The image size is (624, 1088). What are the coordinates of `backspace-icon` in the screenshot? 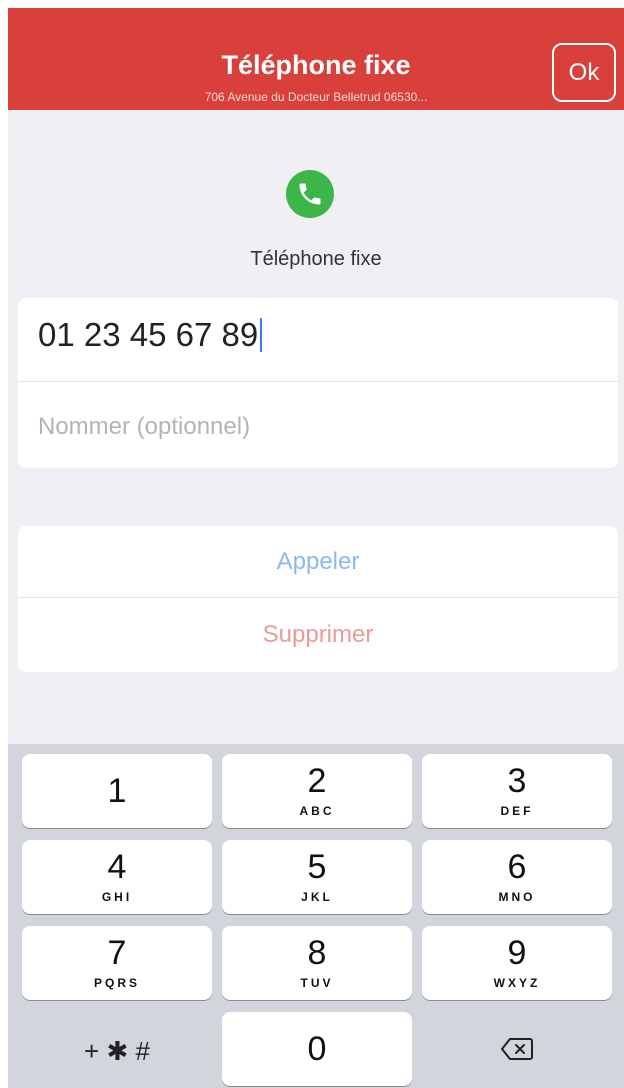 It's located at (517, 1049).